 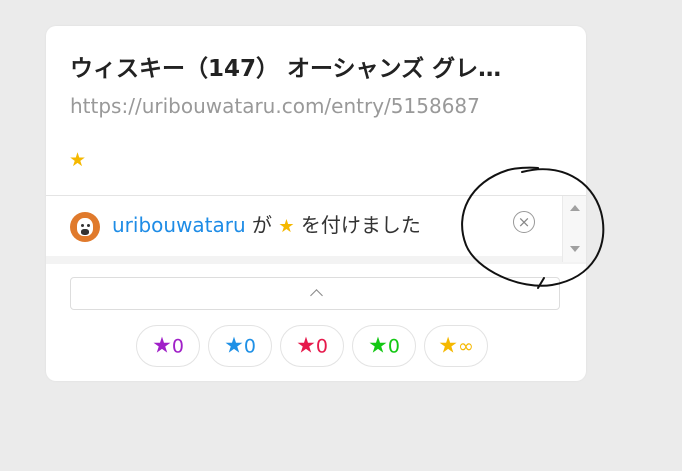 I want to click on yellow-star-icon: ★, so click(x=448, y=346).